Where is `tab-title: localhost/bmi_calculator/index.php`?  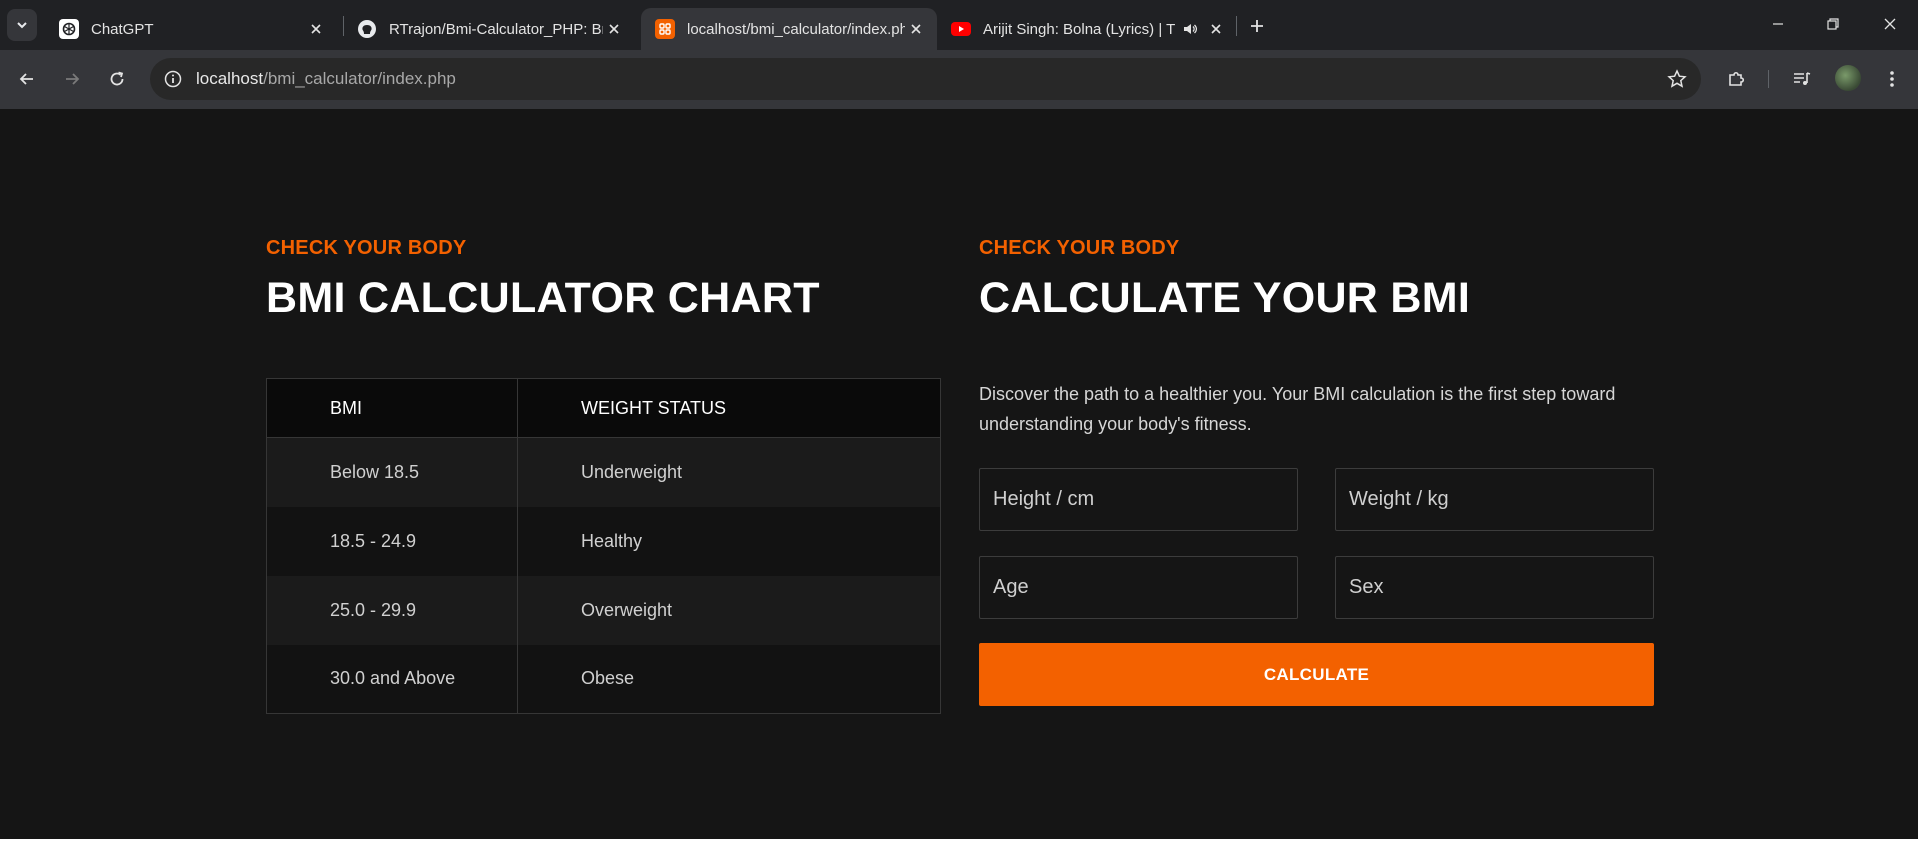 tab-title: localhost/bmi_calculator/index.php is located at coordinates (796, 29).